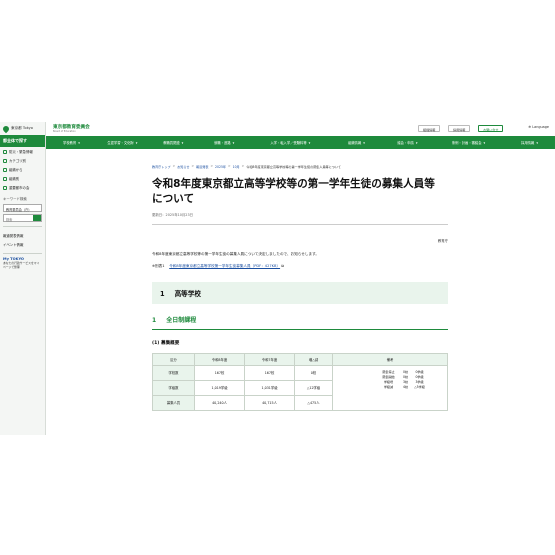 The image size is (555, 555). Describe the element at coordinates (71, 128) in the screenshot. I see `org-name: 東京都教育委員会 Board of Education` at that location.